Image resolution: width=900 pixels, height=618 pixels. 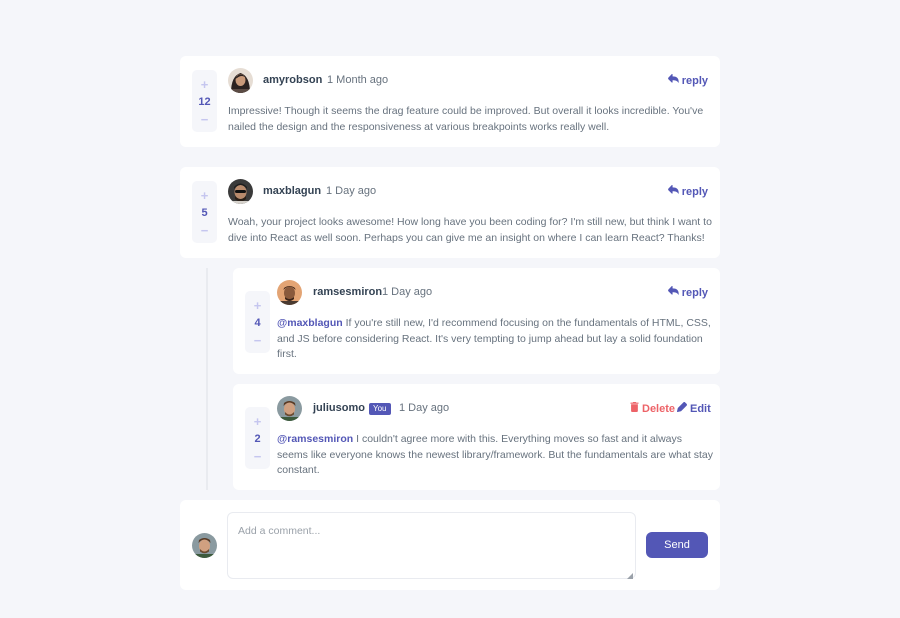 I want to click on resize-handle-icon, so click(x=630, y=574).